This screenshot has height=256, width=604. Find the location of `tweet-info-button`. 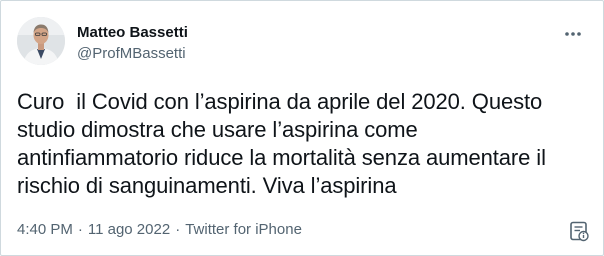

tweet-info-button is located at coordinates (579, 231).